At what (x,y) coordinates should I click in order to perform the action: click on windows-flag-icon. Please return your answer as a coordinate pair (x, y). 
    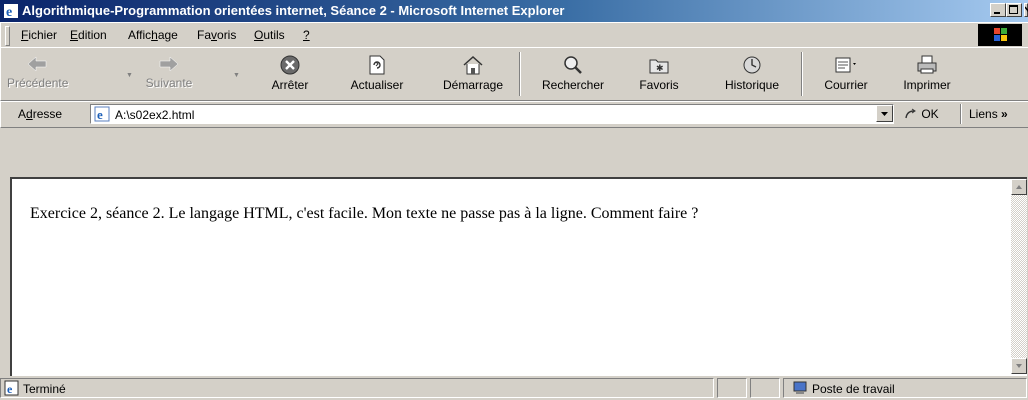
    Looking at the image, I should click on (1000, 34).